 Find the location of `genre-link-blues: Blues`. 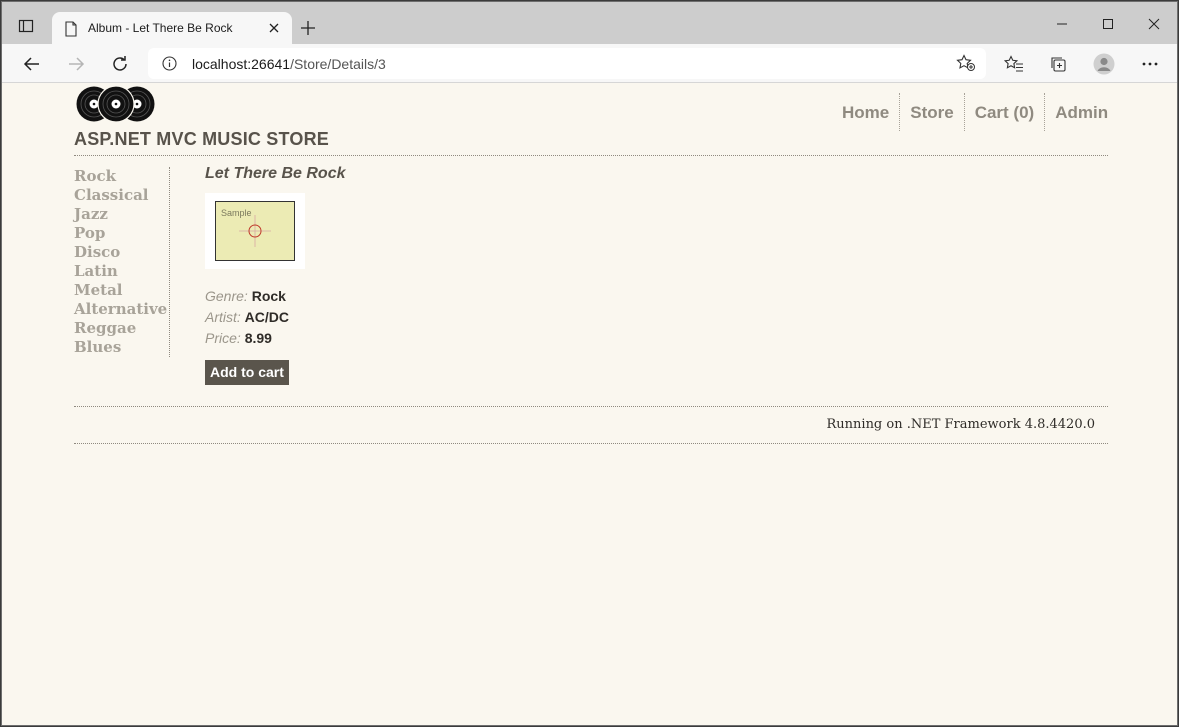

genre-link-blues: Blues is located at coordinates (121, 347).